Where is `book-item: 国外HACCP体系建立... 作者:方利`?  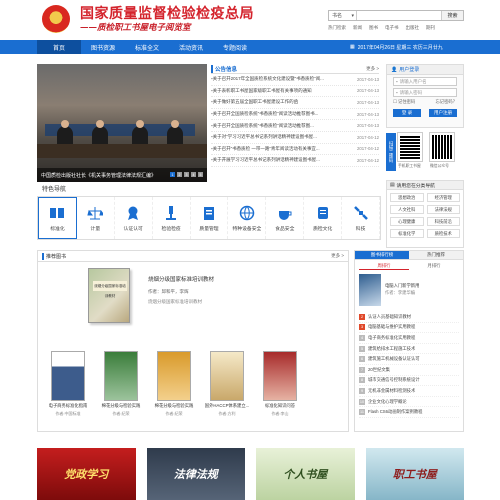
book-item: 国外HACCP体系建立... 作者:方利 is located at coordinates (227, 384).